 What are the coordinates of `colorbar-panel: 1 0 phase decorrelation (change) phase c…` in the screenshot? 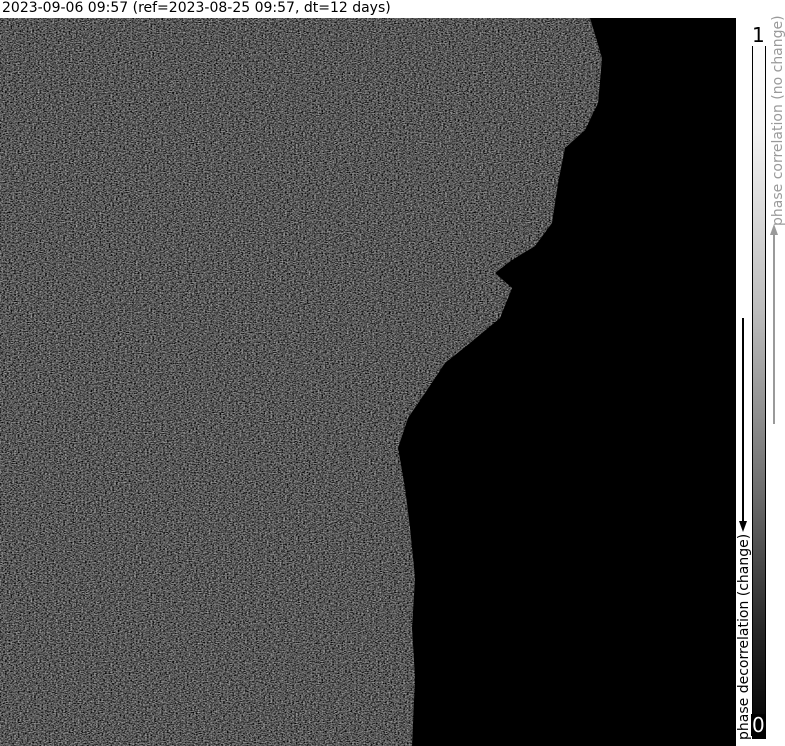 It's located at (760, 380).